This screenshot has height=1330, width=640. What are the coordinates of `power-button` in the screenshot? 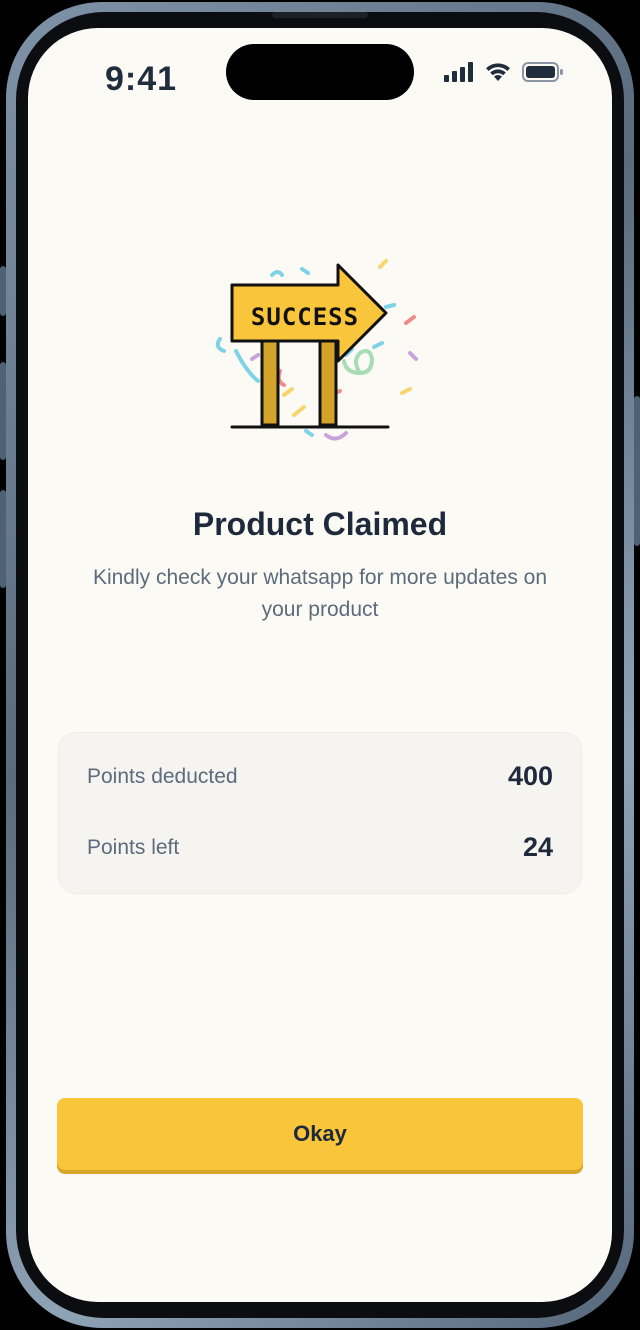 It's located at (637, 471).